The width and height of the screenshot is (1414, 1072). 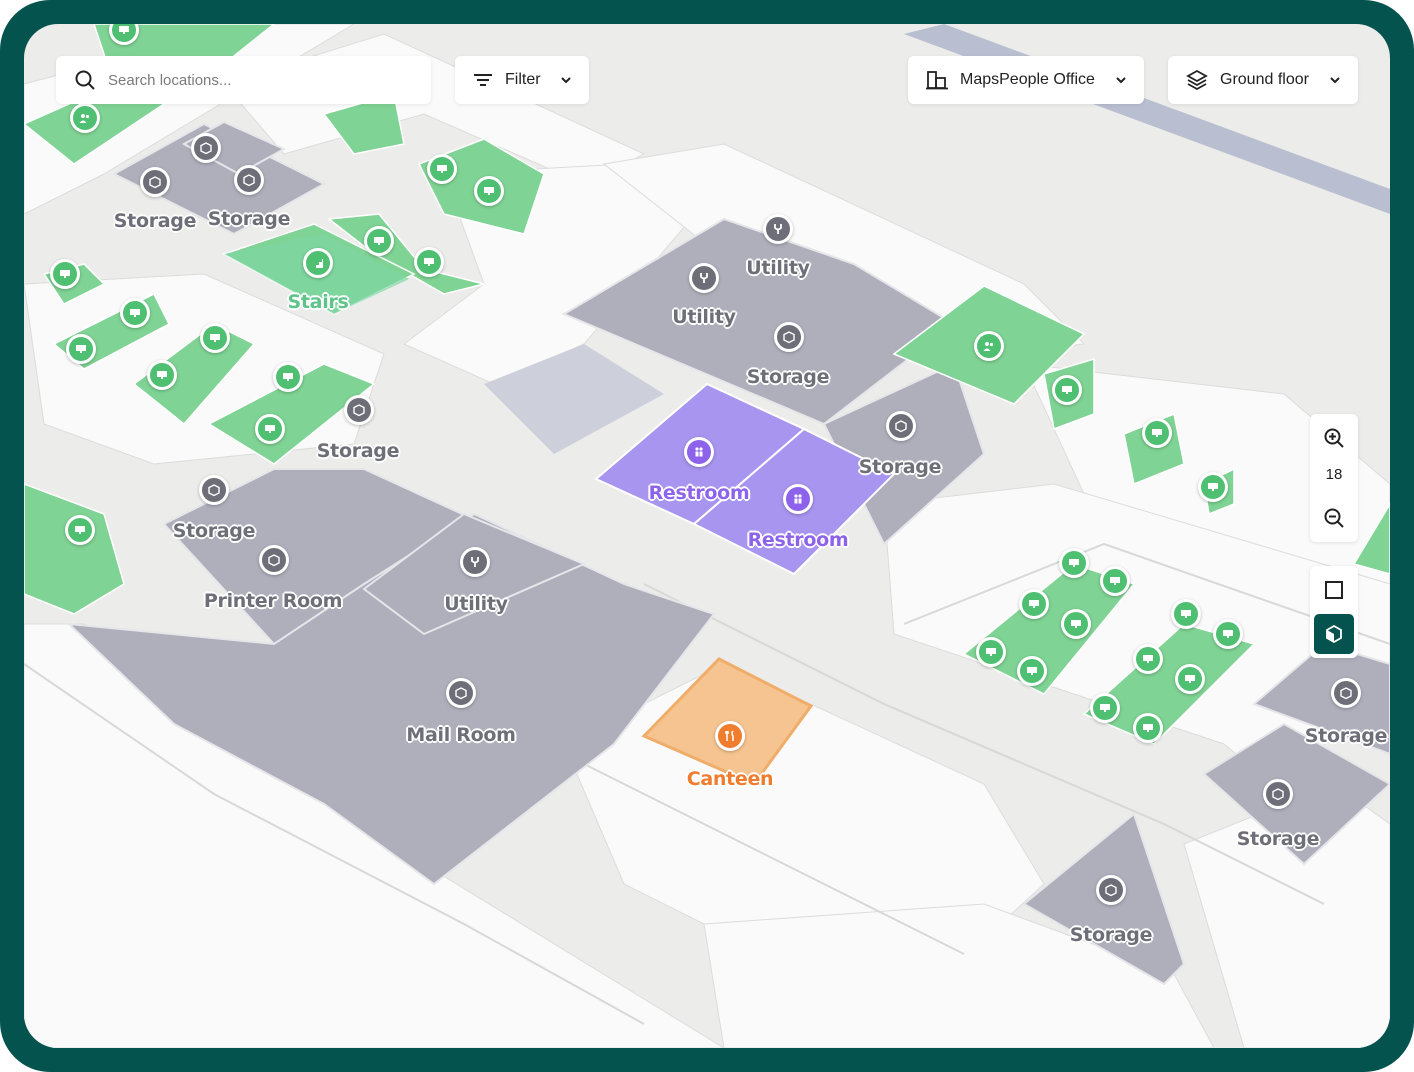 I want to click on road, so click(x=1147, y=119).